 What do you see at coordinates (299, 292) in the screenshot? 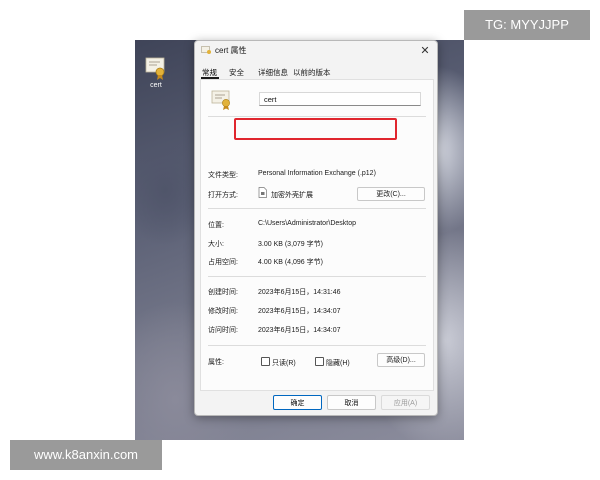
I see `created-value: 2023年6月15日，14:31:46` at bounding box center [299, 292].